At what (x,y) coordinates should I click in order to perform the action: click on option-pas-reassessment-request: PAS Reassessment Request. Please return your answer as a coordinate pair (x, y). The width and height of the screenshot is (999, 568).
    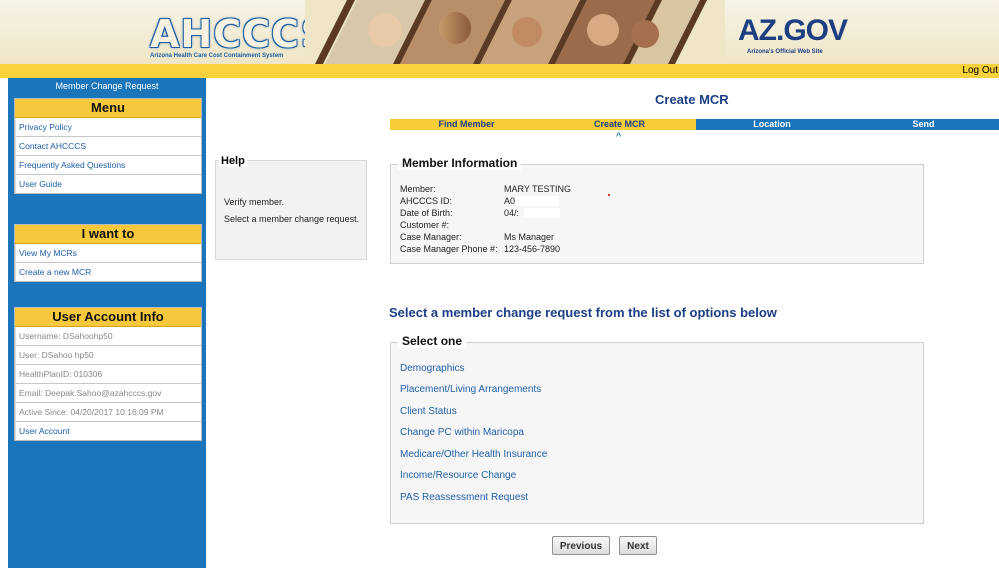
    Looking at the image, I should click on (464, 497).